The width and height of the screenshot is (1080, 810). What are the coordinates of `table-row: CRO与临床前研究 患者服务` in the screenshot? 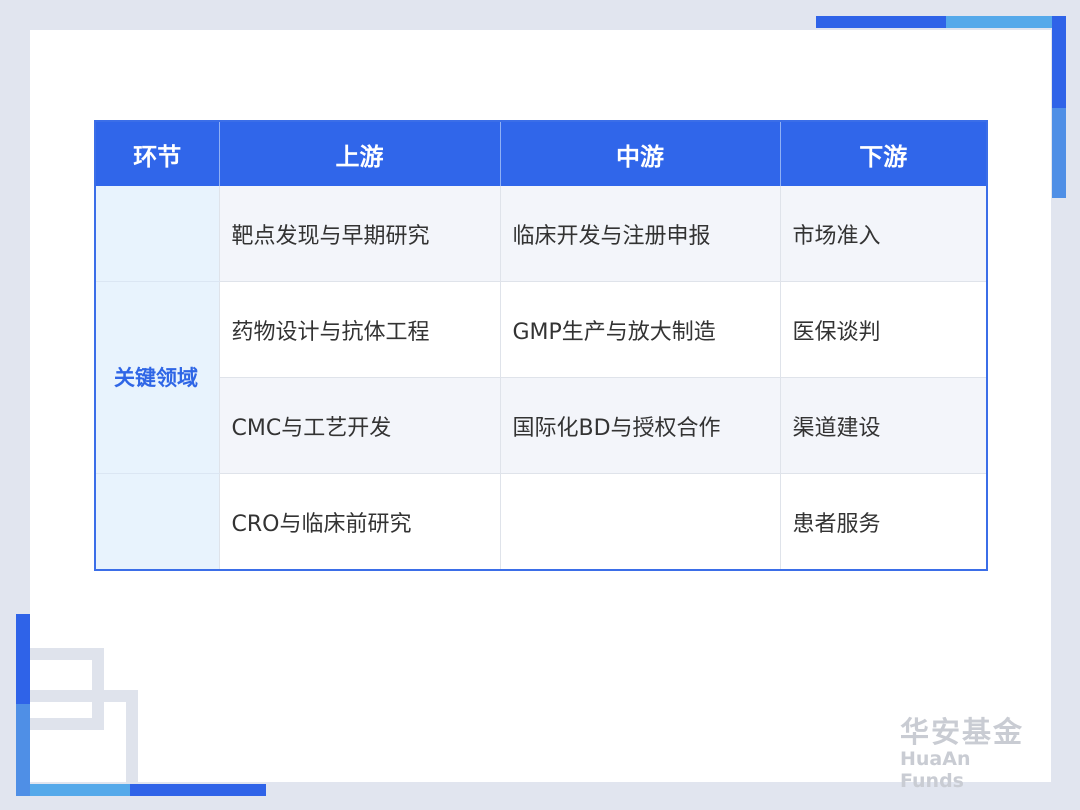 It's located at (541, 521).